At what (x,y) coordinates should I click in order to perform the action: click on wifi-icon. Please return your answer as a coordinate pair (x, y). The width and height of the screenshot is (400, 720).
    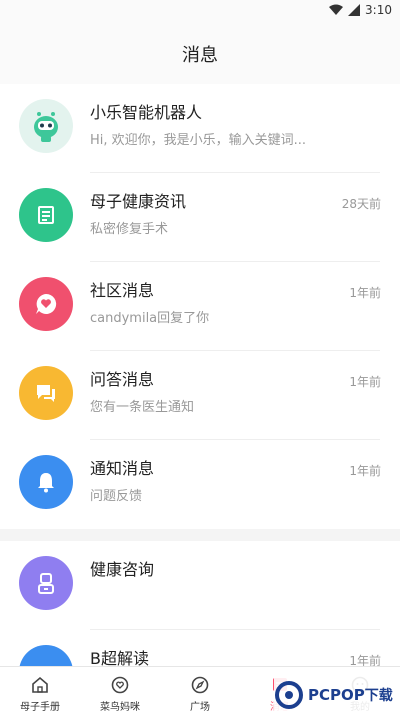
    Looking at the image, I should click on (336, 9).